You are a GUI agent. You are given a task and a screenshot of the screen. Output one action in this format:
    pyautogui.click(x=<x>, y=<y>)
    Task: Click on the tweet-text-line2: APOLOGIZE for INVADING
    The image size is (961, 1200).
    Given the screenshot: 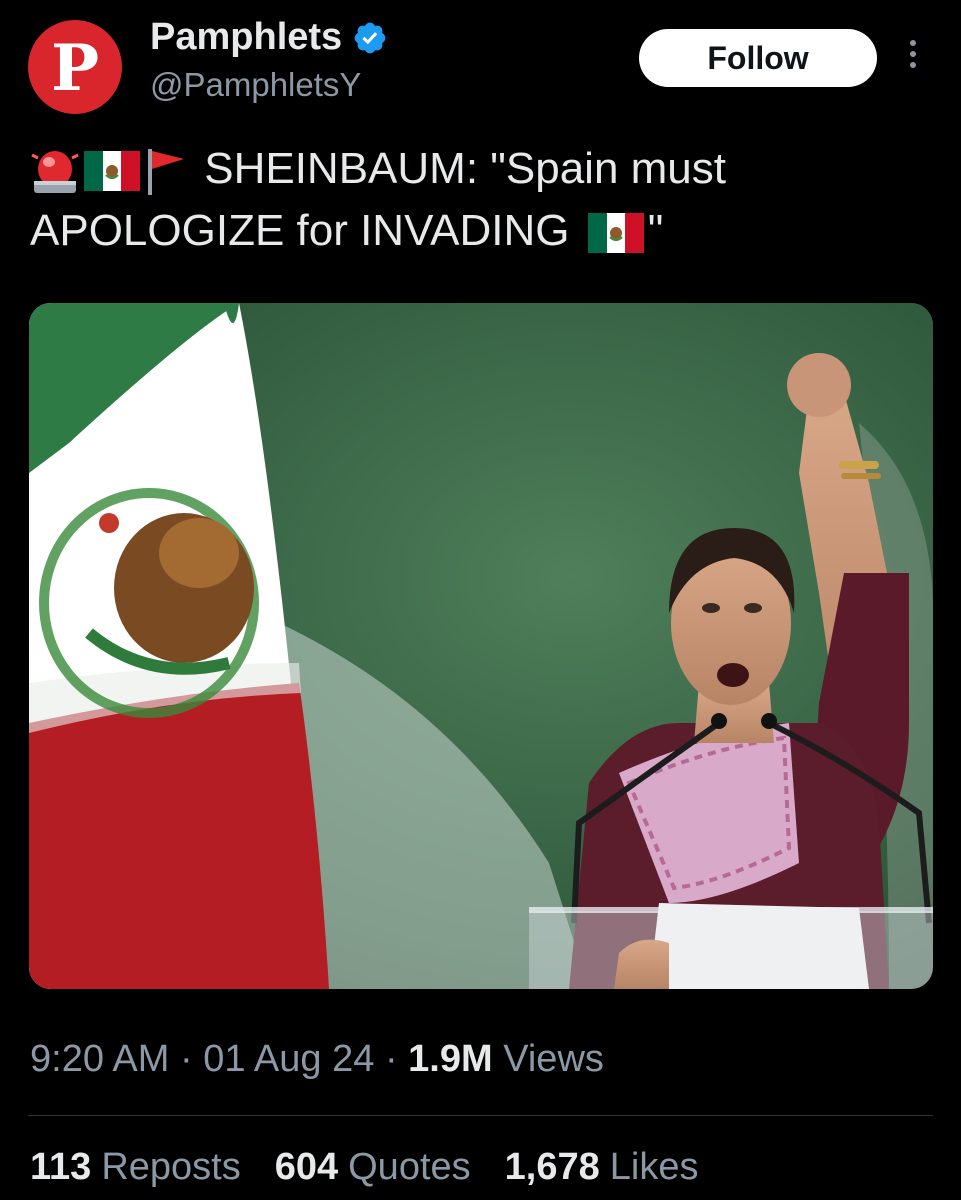 What is the action you would take?
    pyautogui.click(x=300, y=230)
    